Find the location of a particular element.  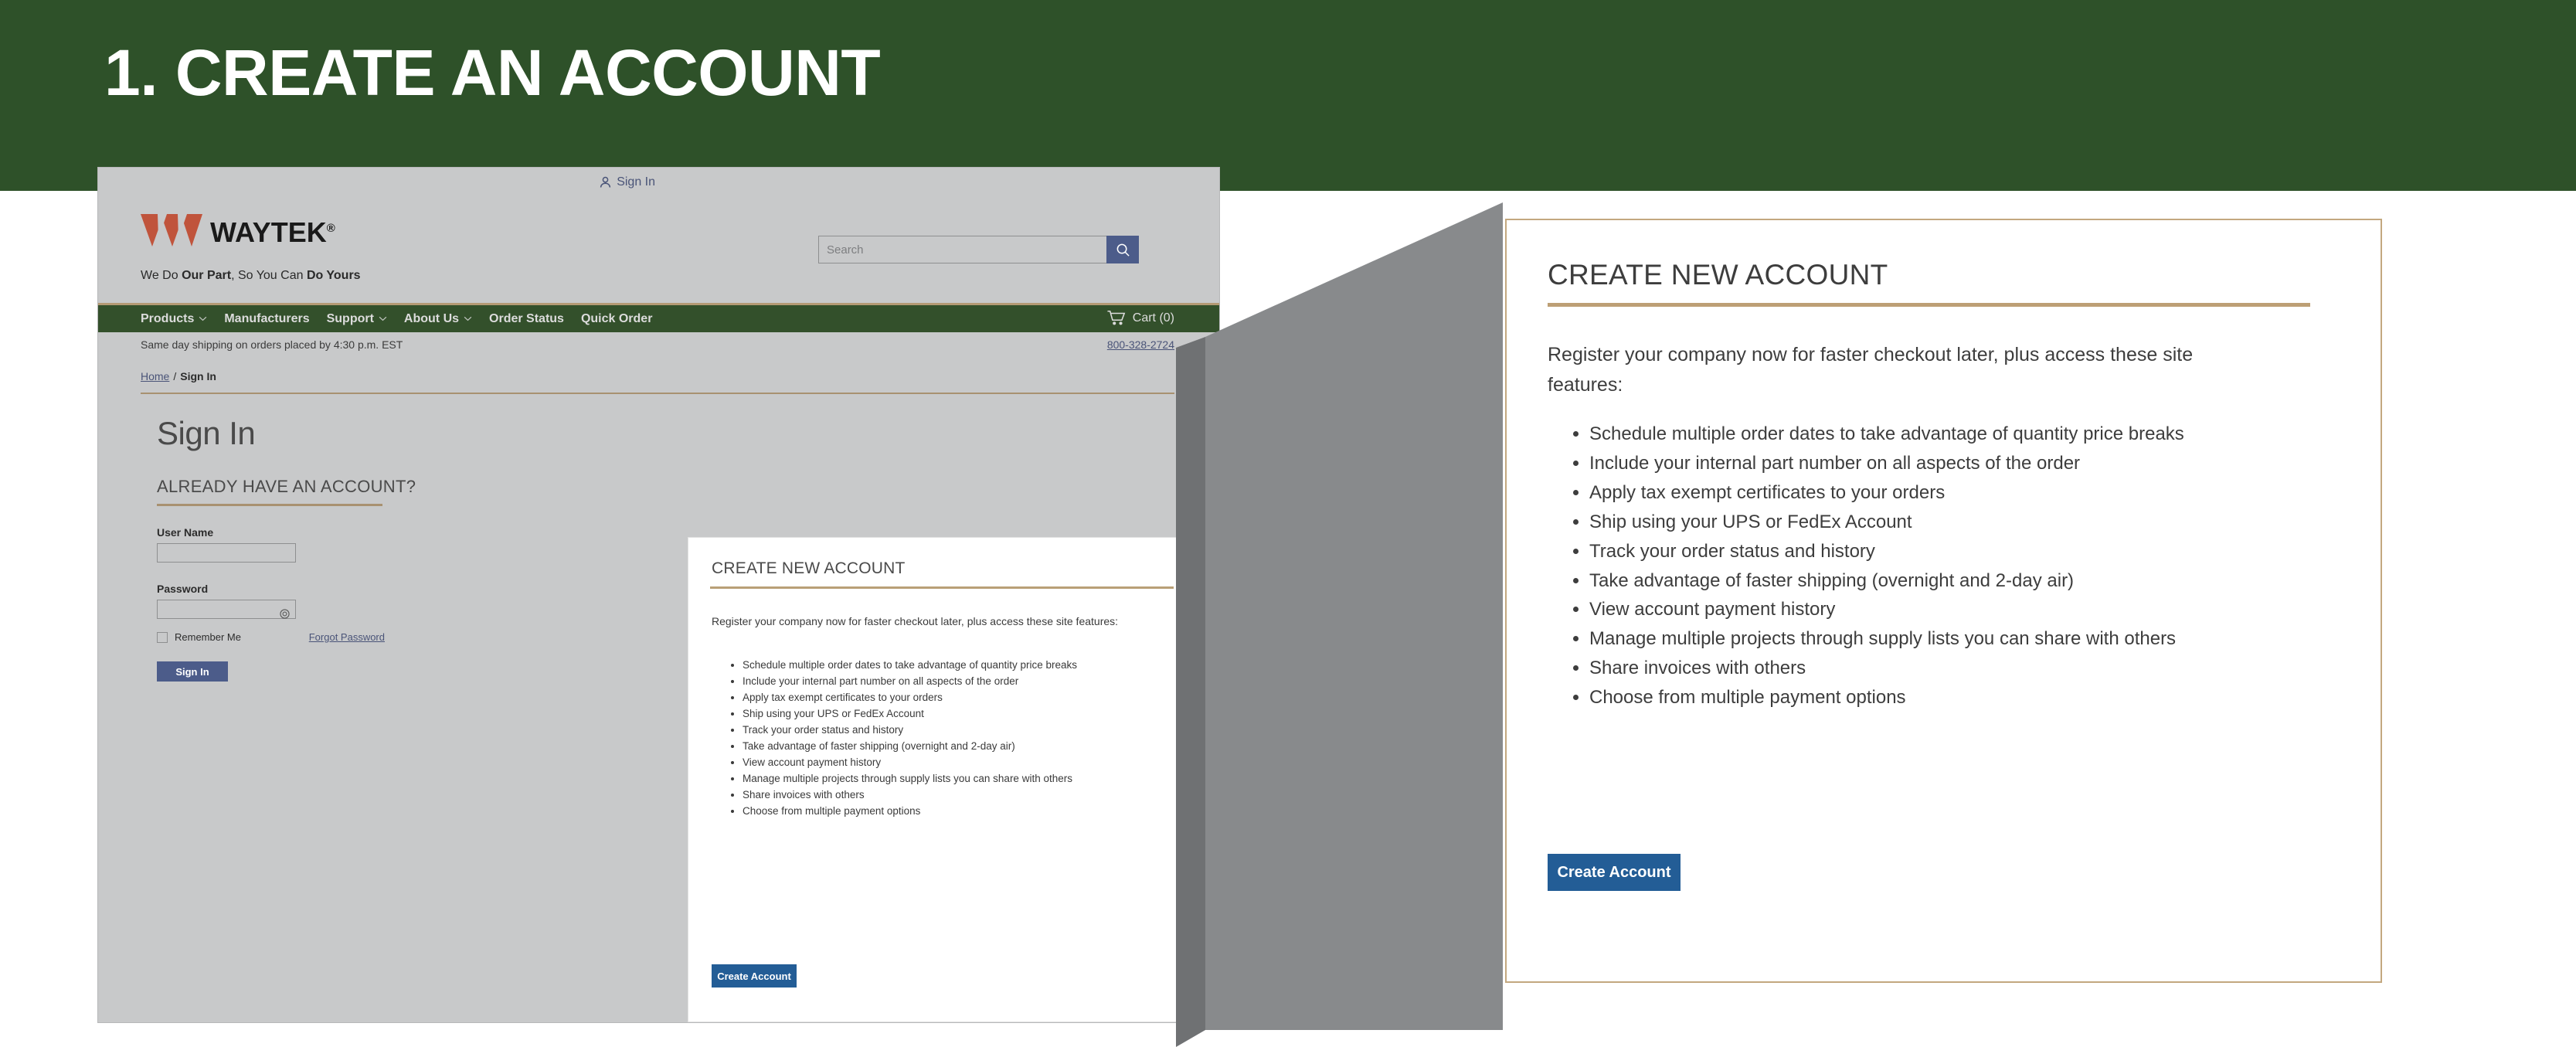

nav-item-products: Products is located at coordinates (174, 319).